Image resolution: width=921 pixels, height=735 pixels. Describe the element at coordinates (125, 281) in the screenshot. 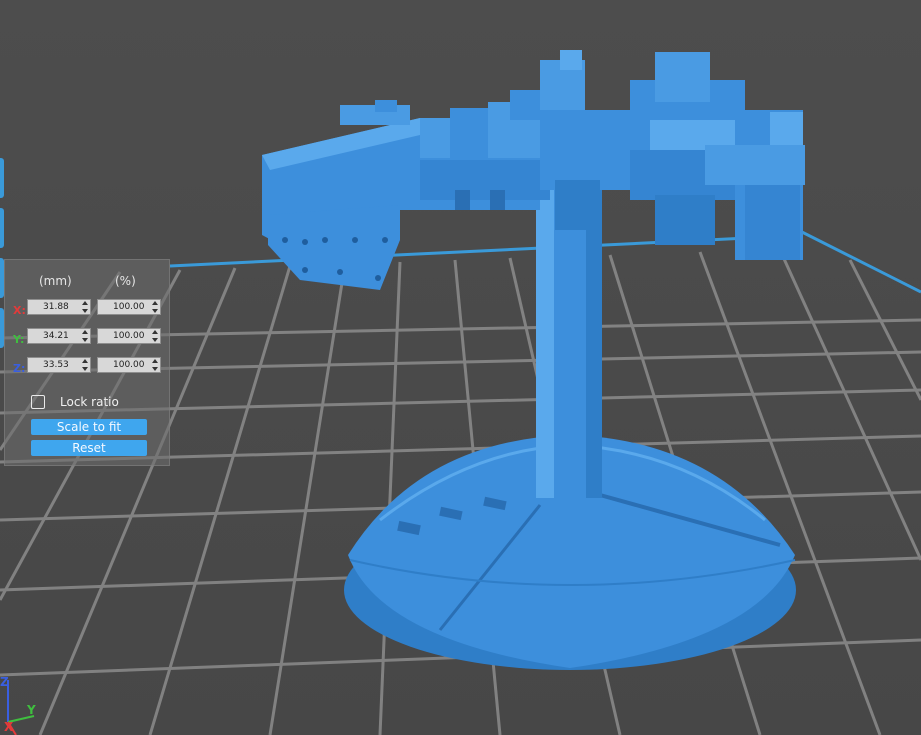

I see `percent-column-header: (%)` at that location.